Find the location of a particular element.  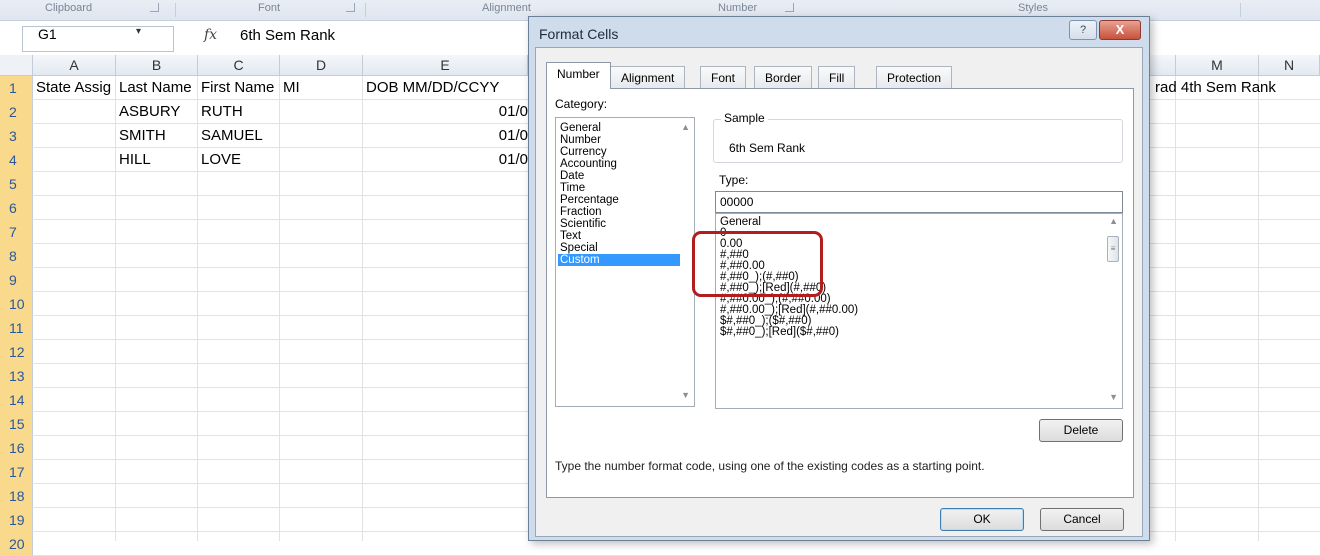

cancel-button: Cancel is located at coordinates (1082, 519).